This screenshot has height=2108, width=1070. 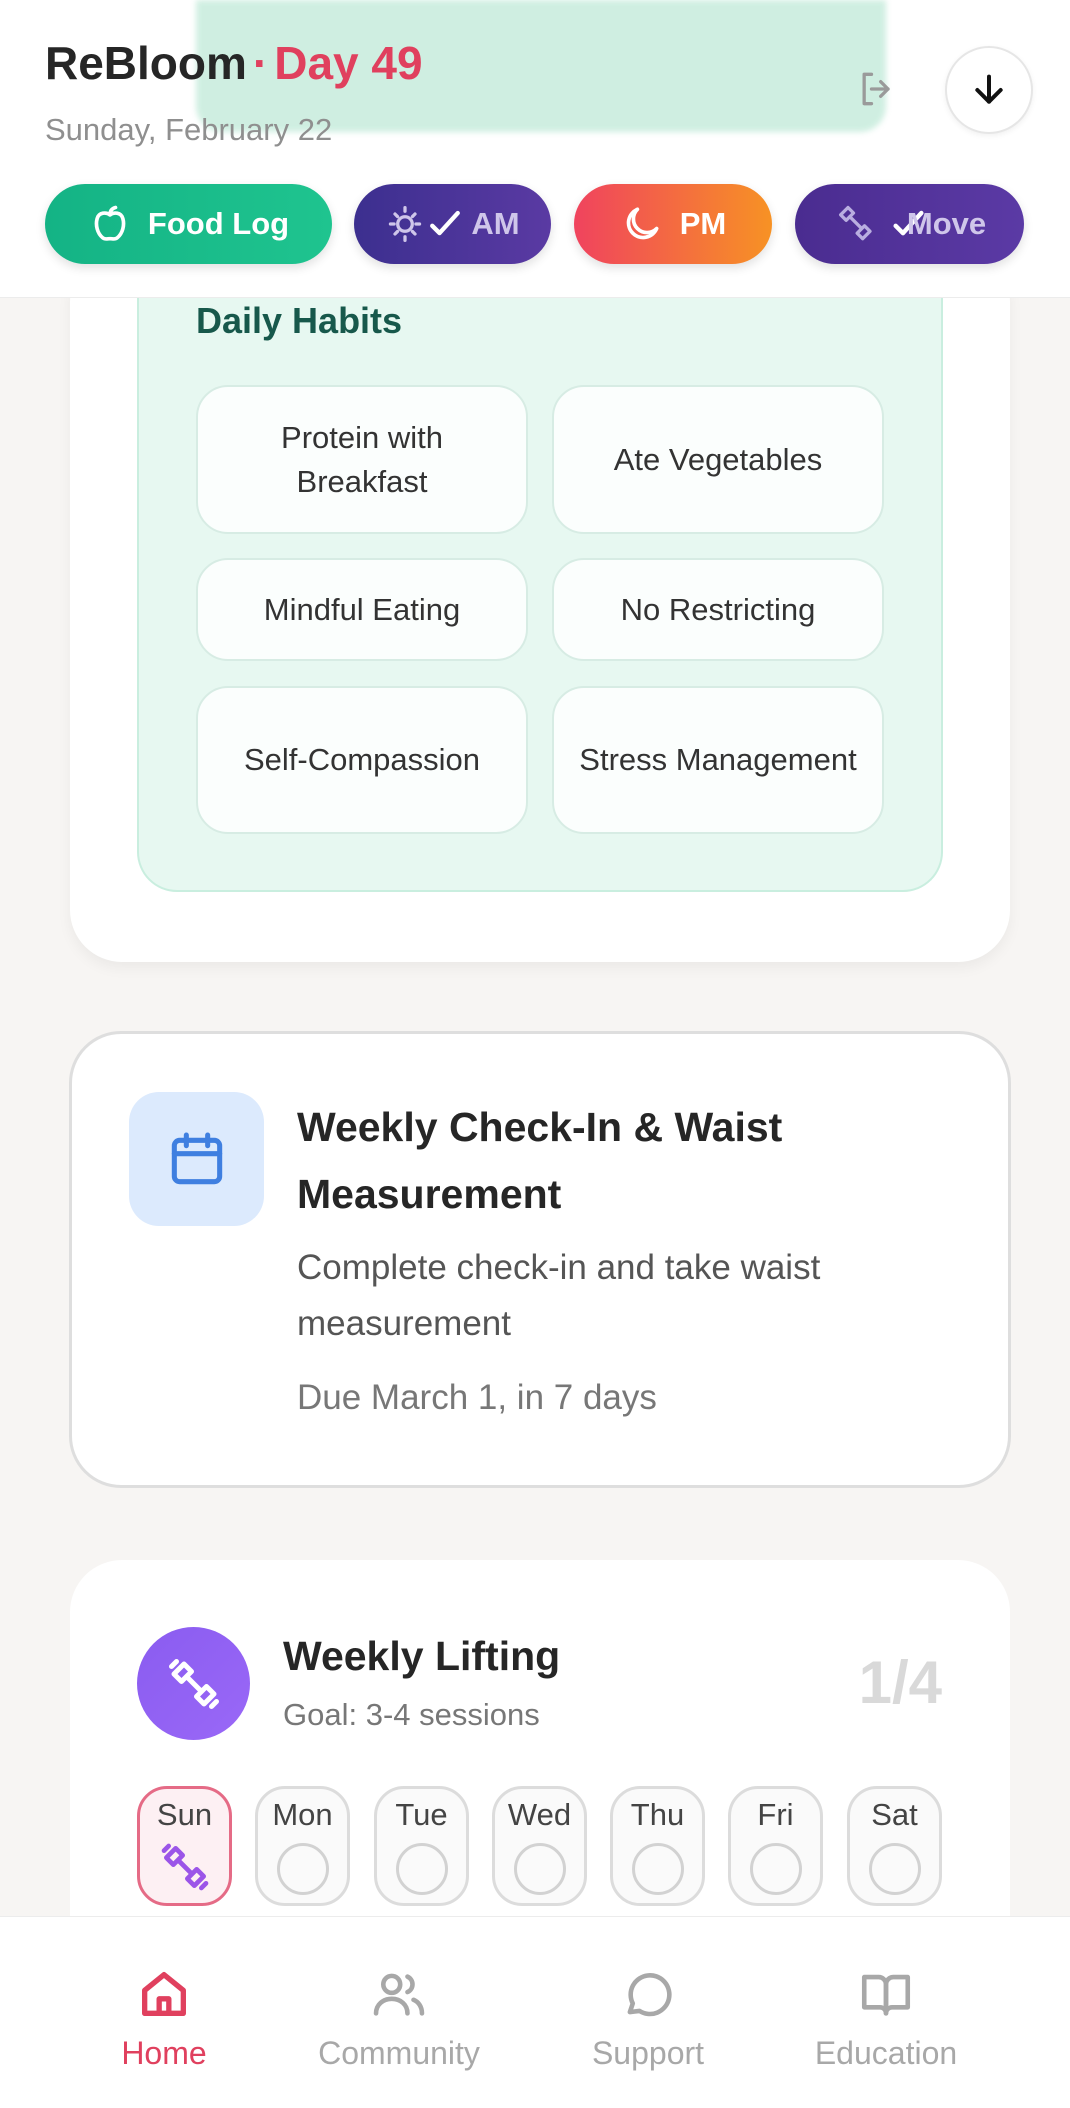 What do you see at coordinates (540, 1160) in the screenshot?
I see `checkin-title: Weekly Check-In & Waist Measurement` at bounding box center [540, 1160].